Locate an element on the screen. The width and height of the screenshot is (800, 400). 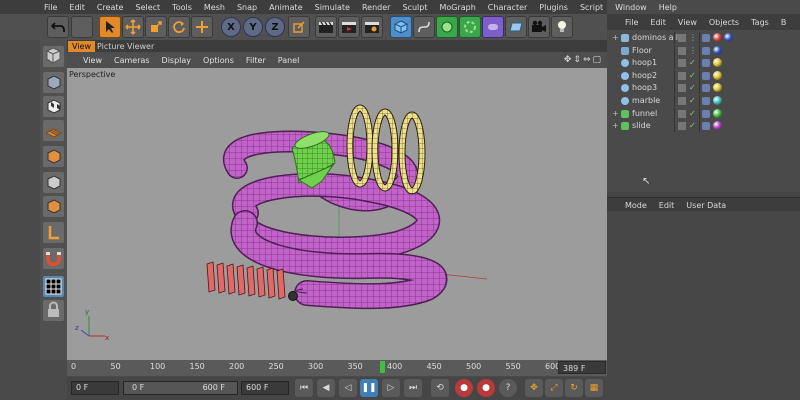
object-row: marble ✓ is located at coordinates (703, 101).